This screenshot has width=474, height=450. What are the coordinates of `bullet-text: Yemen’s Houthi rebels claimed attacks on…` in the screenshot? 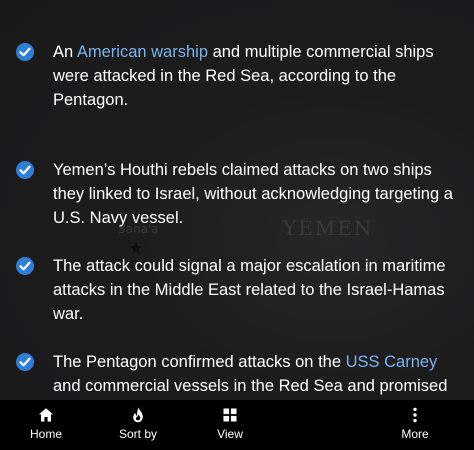 It's located at (258, 194).